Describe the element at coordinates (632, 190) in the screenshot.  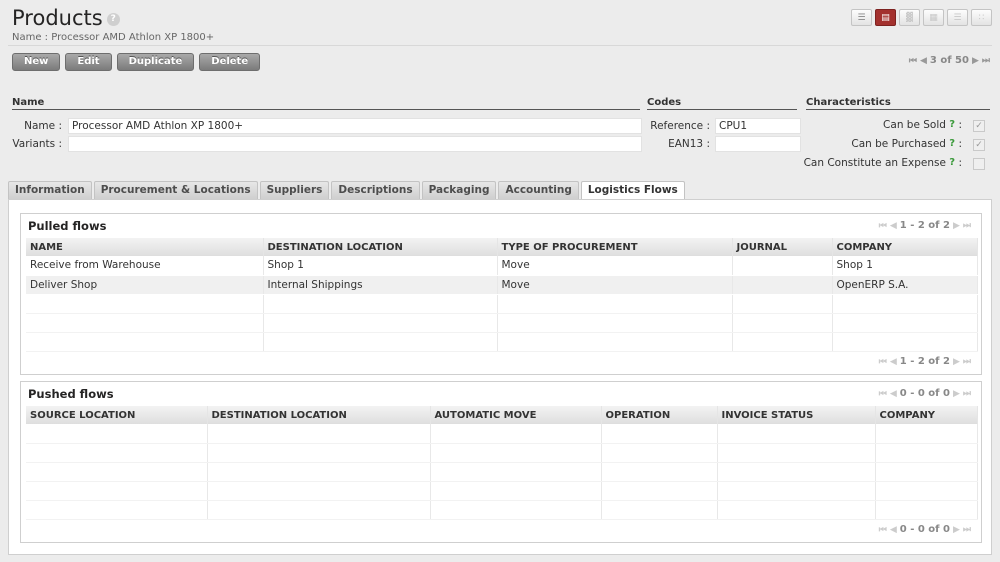
I see `tab-logistics-flows: Logistics Flows` at that location.